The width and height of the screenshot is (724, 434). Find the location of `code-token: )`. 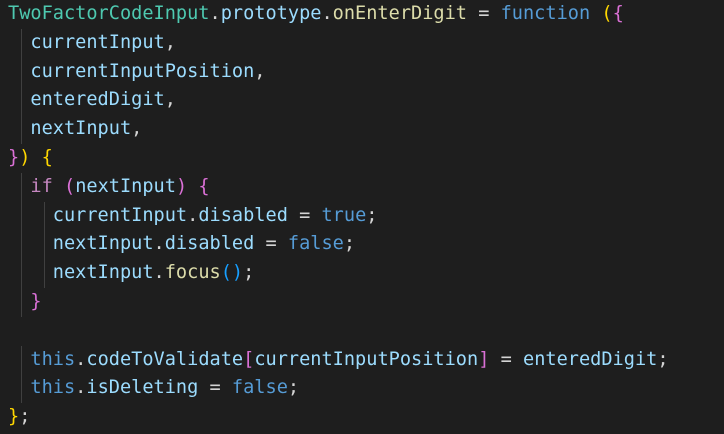

code-token: ) is located at coordinates (25, 157).